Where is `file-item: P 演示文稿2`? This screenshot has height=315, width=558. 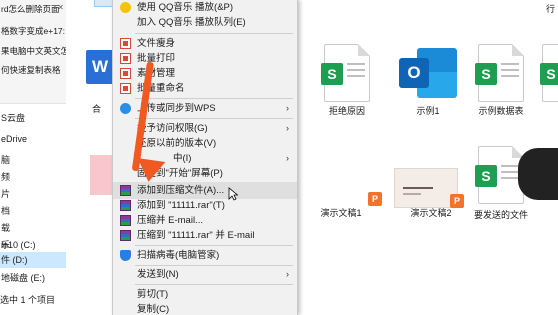
file-item: P 演示文稿2 is located at coordinates (431, 186).